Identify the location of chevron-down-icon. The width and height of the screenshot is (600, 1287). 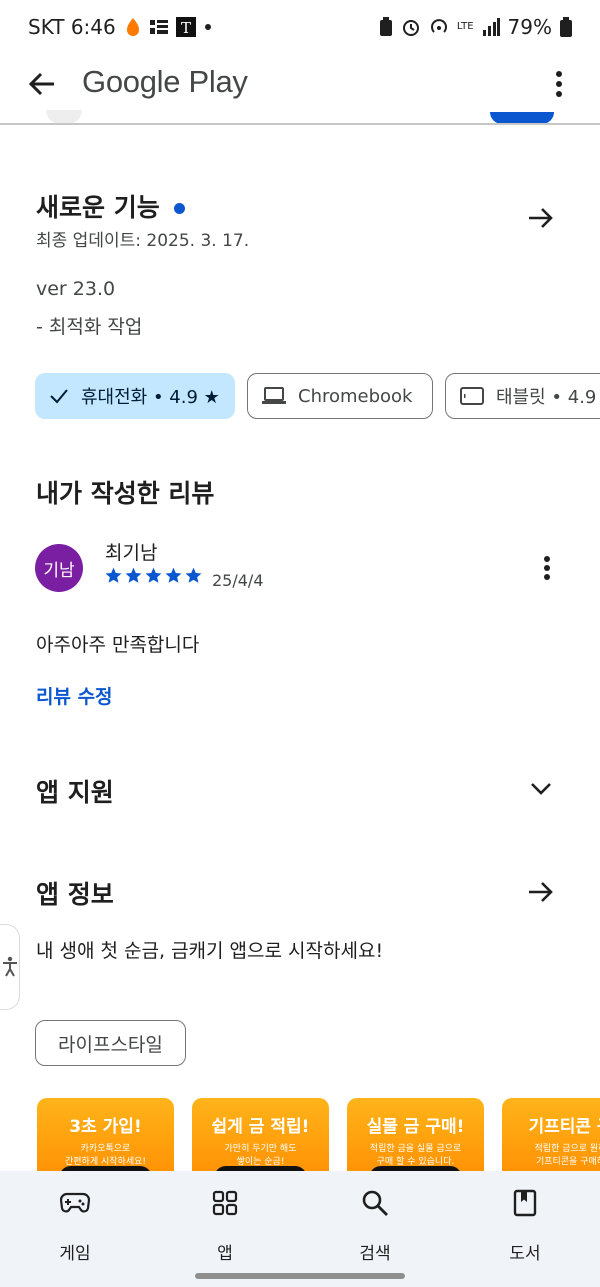
(541, 789).